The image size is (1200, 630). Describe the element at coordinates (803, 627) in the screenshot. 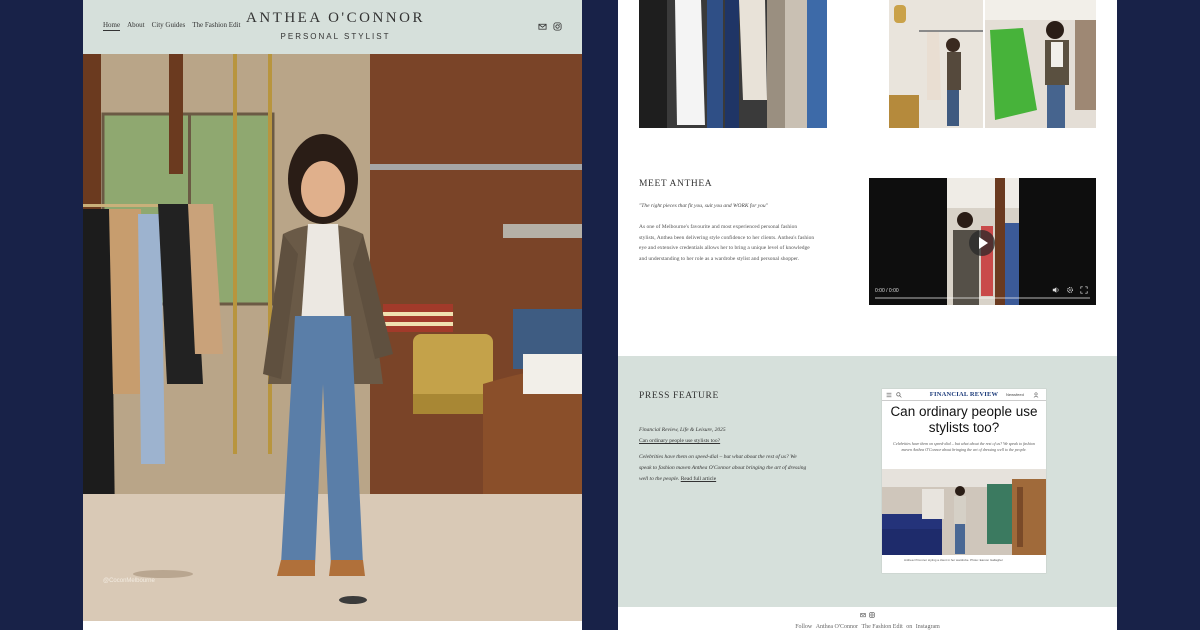

I see `footer-link-follow: Follow` at that location.